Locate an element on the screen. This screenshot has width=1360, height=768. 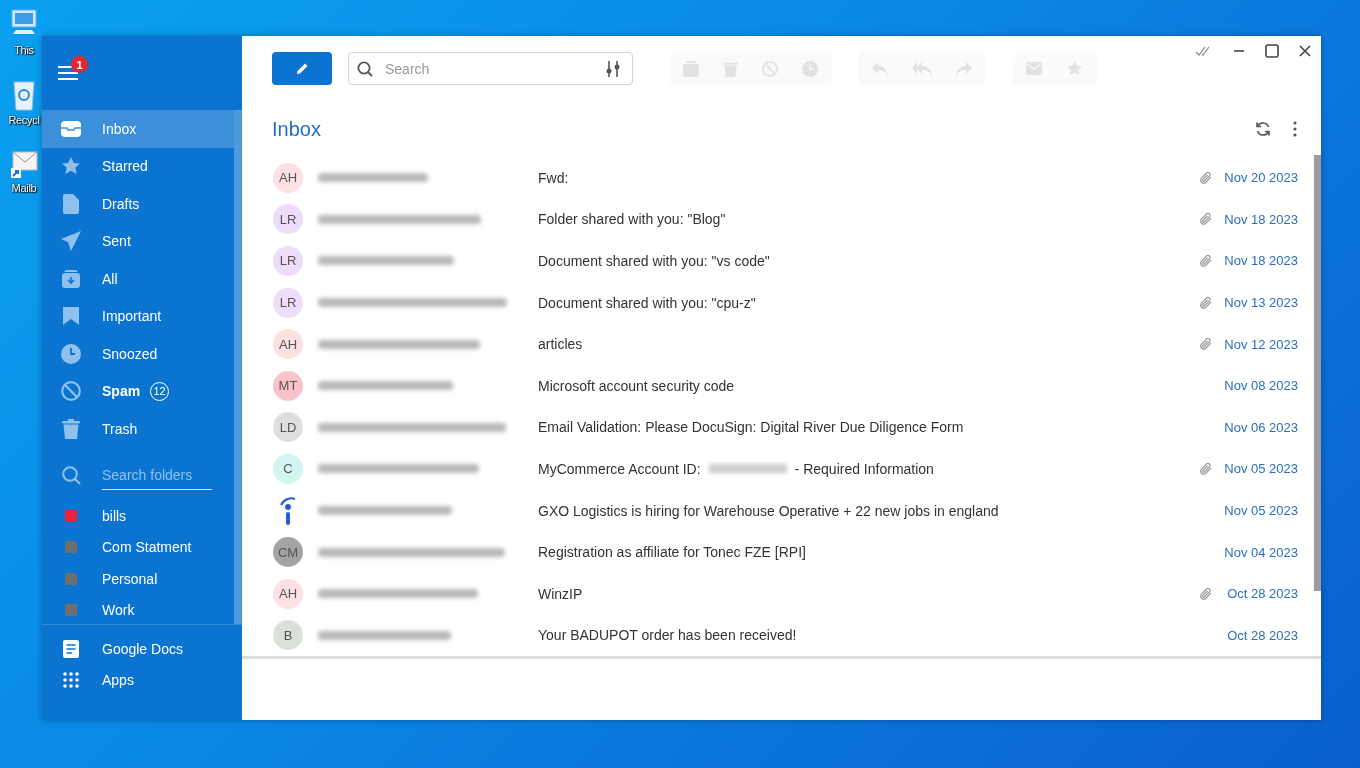
email-subject: Document shared with you: "cpu-z" is located at coordinates (647, 302).